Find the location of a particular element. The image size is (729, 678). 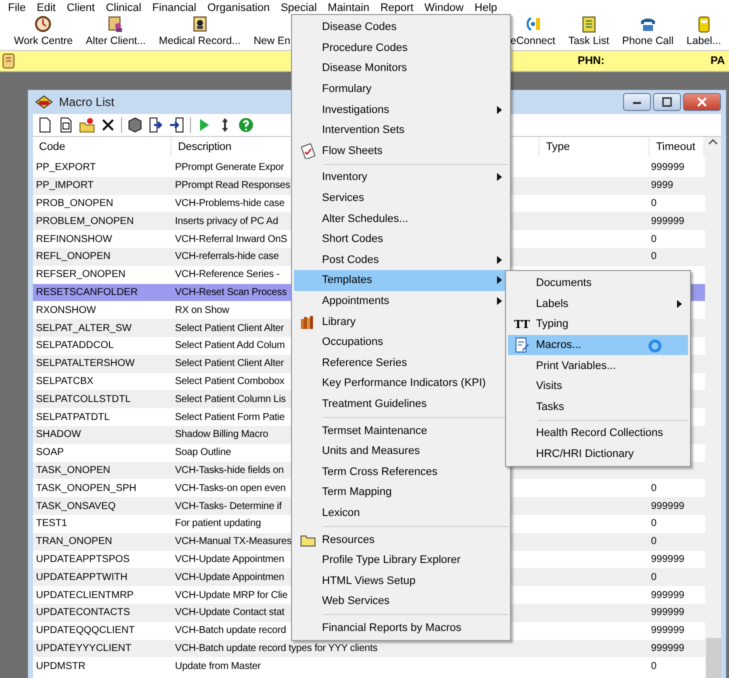

menu-item: Library is located at coordinates (401, 321).